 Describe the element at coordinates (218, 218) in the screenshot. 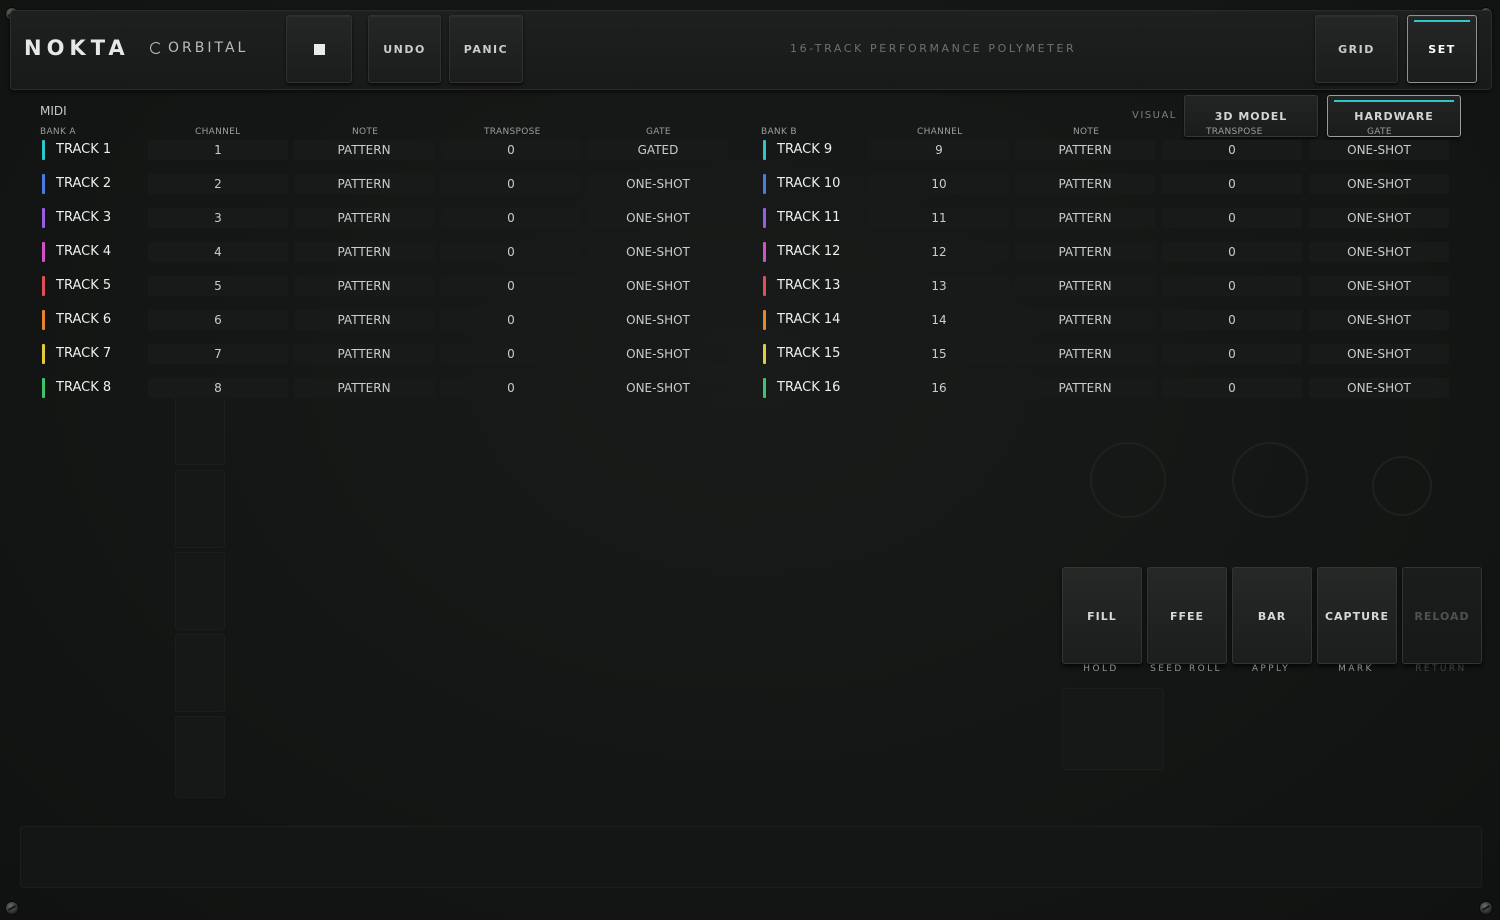

I see `track-channel-field: 3` at that location.